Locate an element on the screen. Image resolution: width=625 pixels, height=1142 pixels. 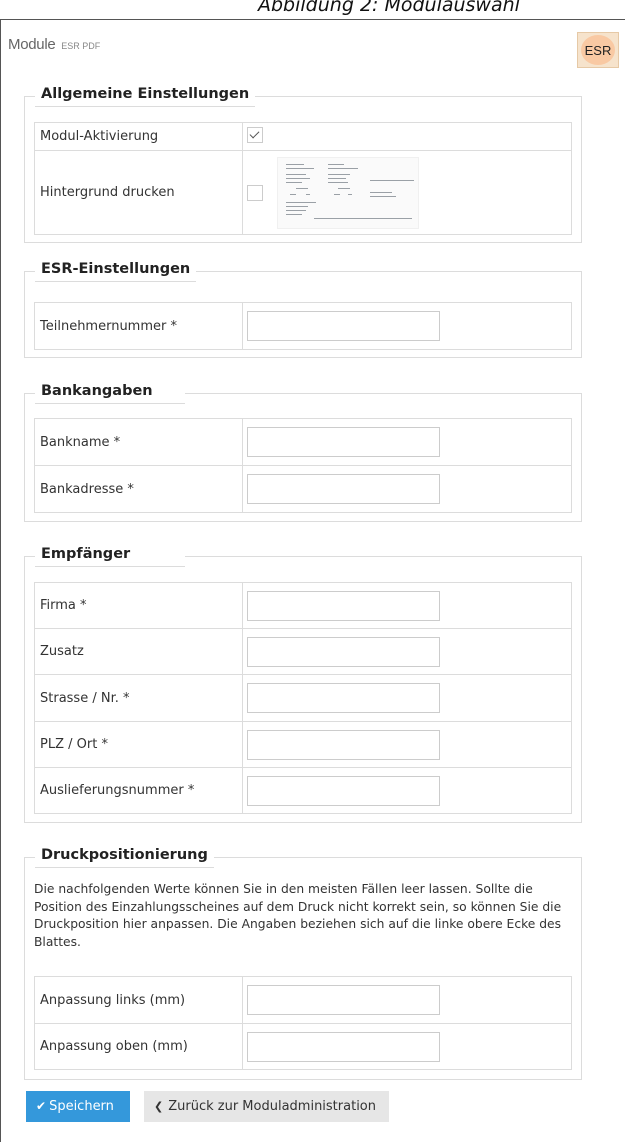
offset-top-input is located at coordinates (343, 1046).